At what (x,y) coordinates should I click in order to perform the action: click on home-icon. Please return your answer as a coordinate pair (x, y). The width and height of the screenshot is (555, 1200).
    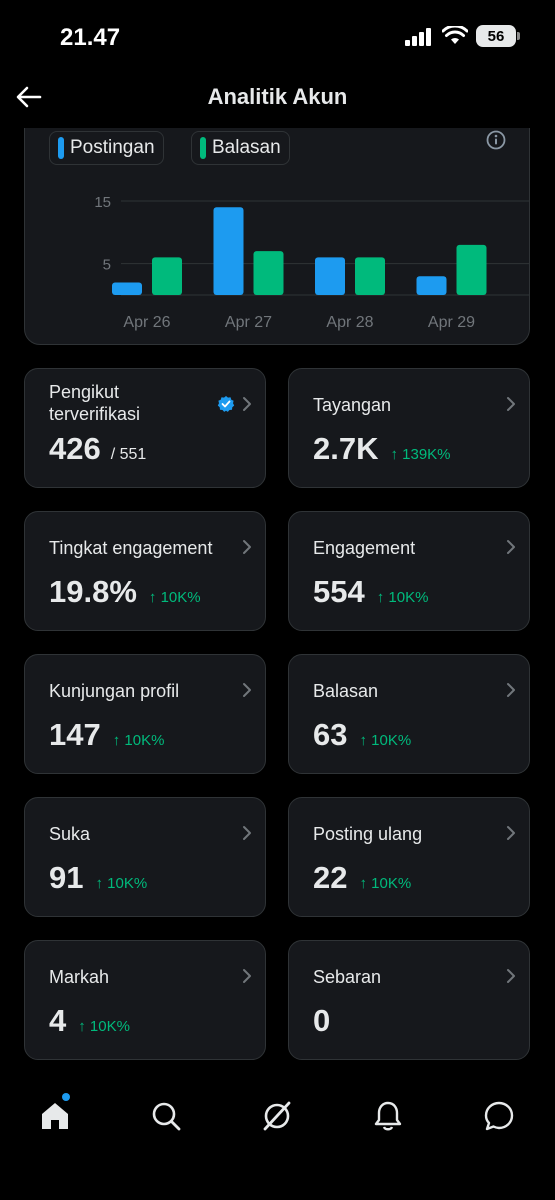
    Looking at the image, I should click on (55, 1116).